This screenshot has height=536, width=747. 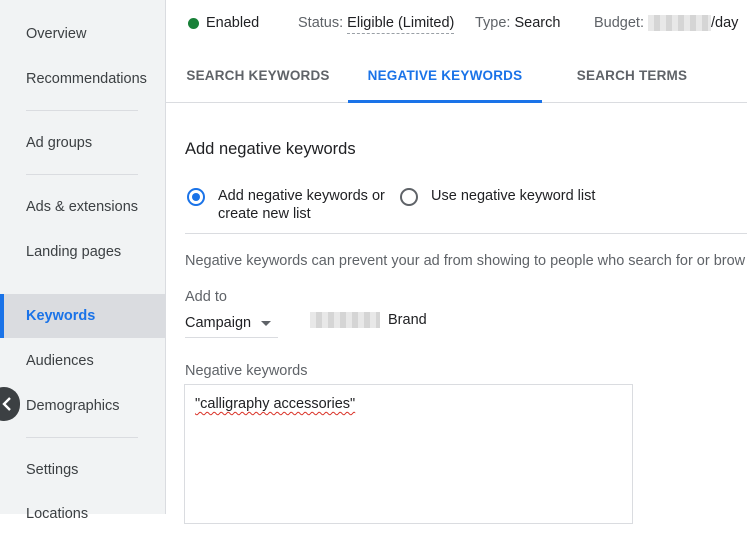 I want to click on sidebar-item-label: Overview, so click(x=56, y=34).